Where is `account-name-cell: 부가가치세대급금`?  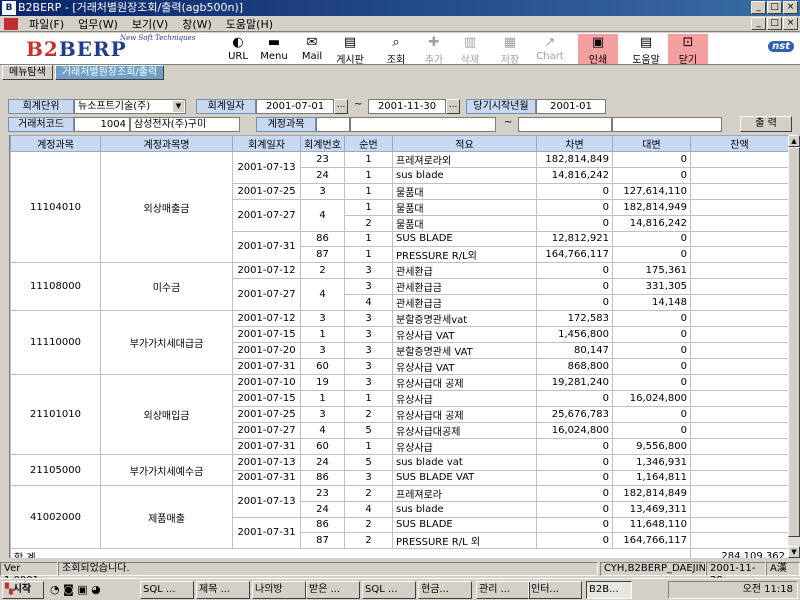 account-name-cell: 부가가치세대급금 is located at coordinates (166, 342).